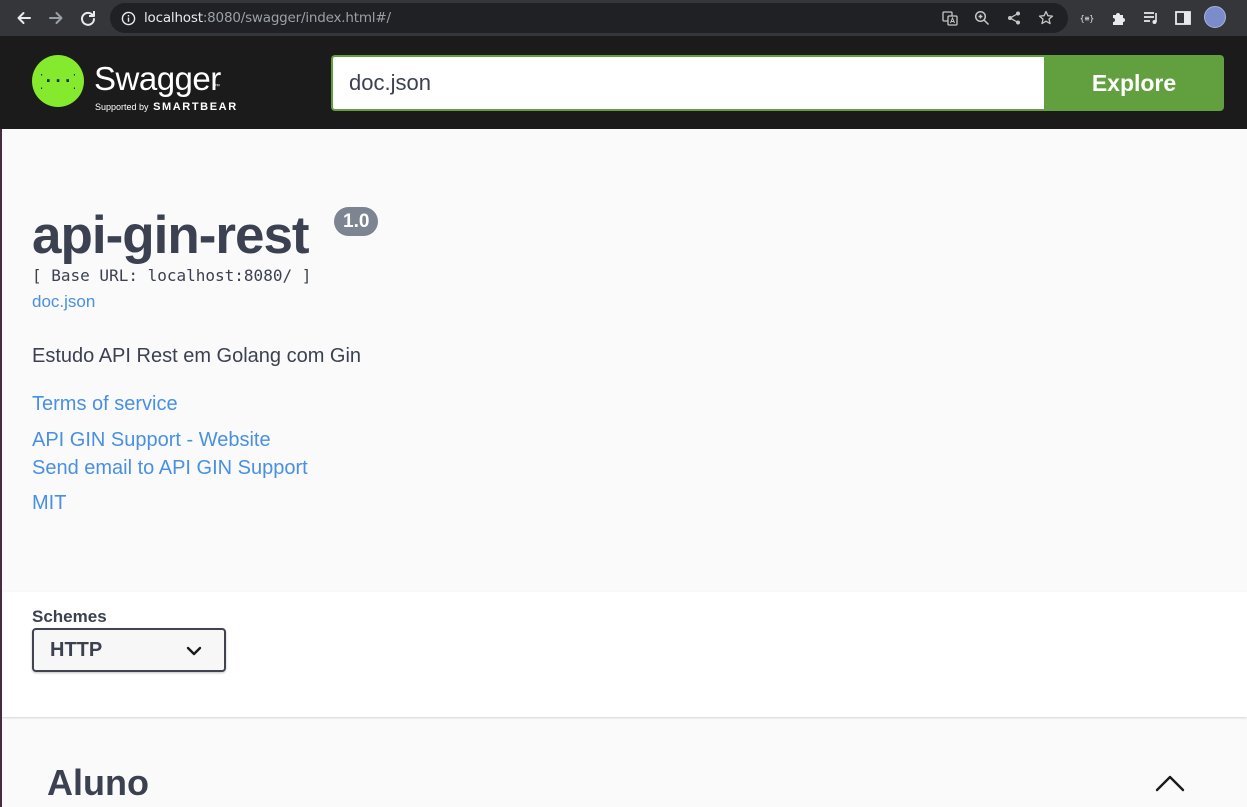 The image size is (1247, 807). What do you see at coordinates (589, 18) in the screenshot?
I see `address-bar: localhost:8080/swagger/index.html#/` at bounding box center [589, 18].